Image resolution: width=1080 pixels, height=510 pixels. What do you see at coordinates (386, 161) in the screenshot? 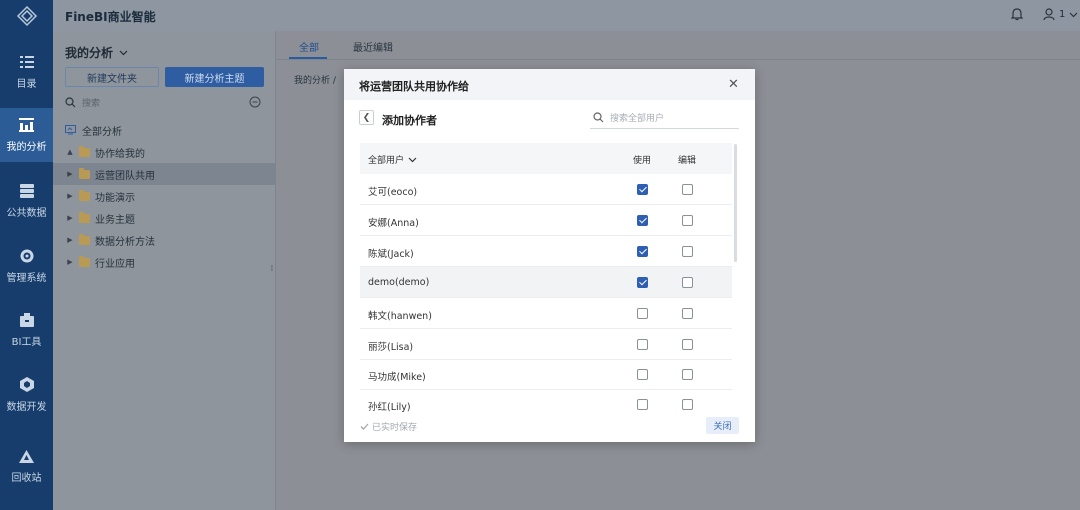
I see `column-users: 全部用户` at bounding box center [386, 161].